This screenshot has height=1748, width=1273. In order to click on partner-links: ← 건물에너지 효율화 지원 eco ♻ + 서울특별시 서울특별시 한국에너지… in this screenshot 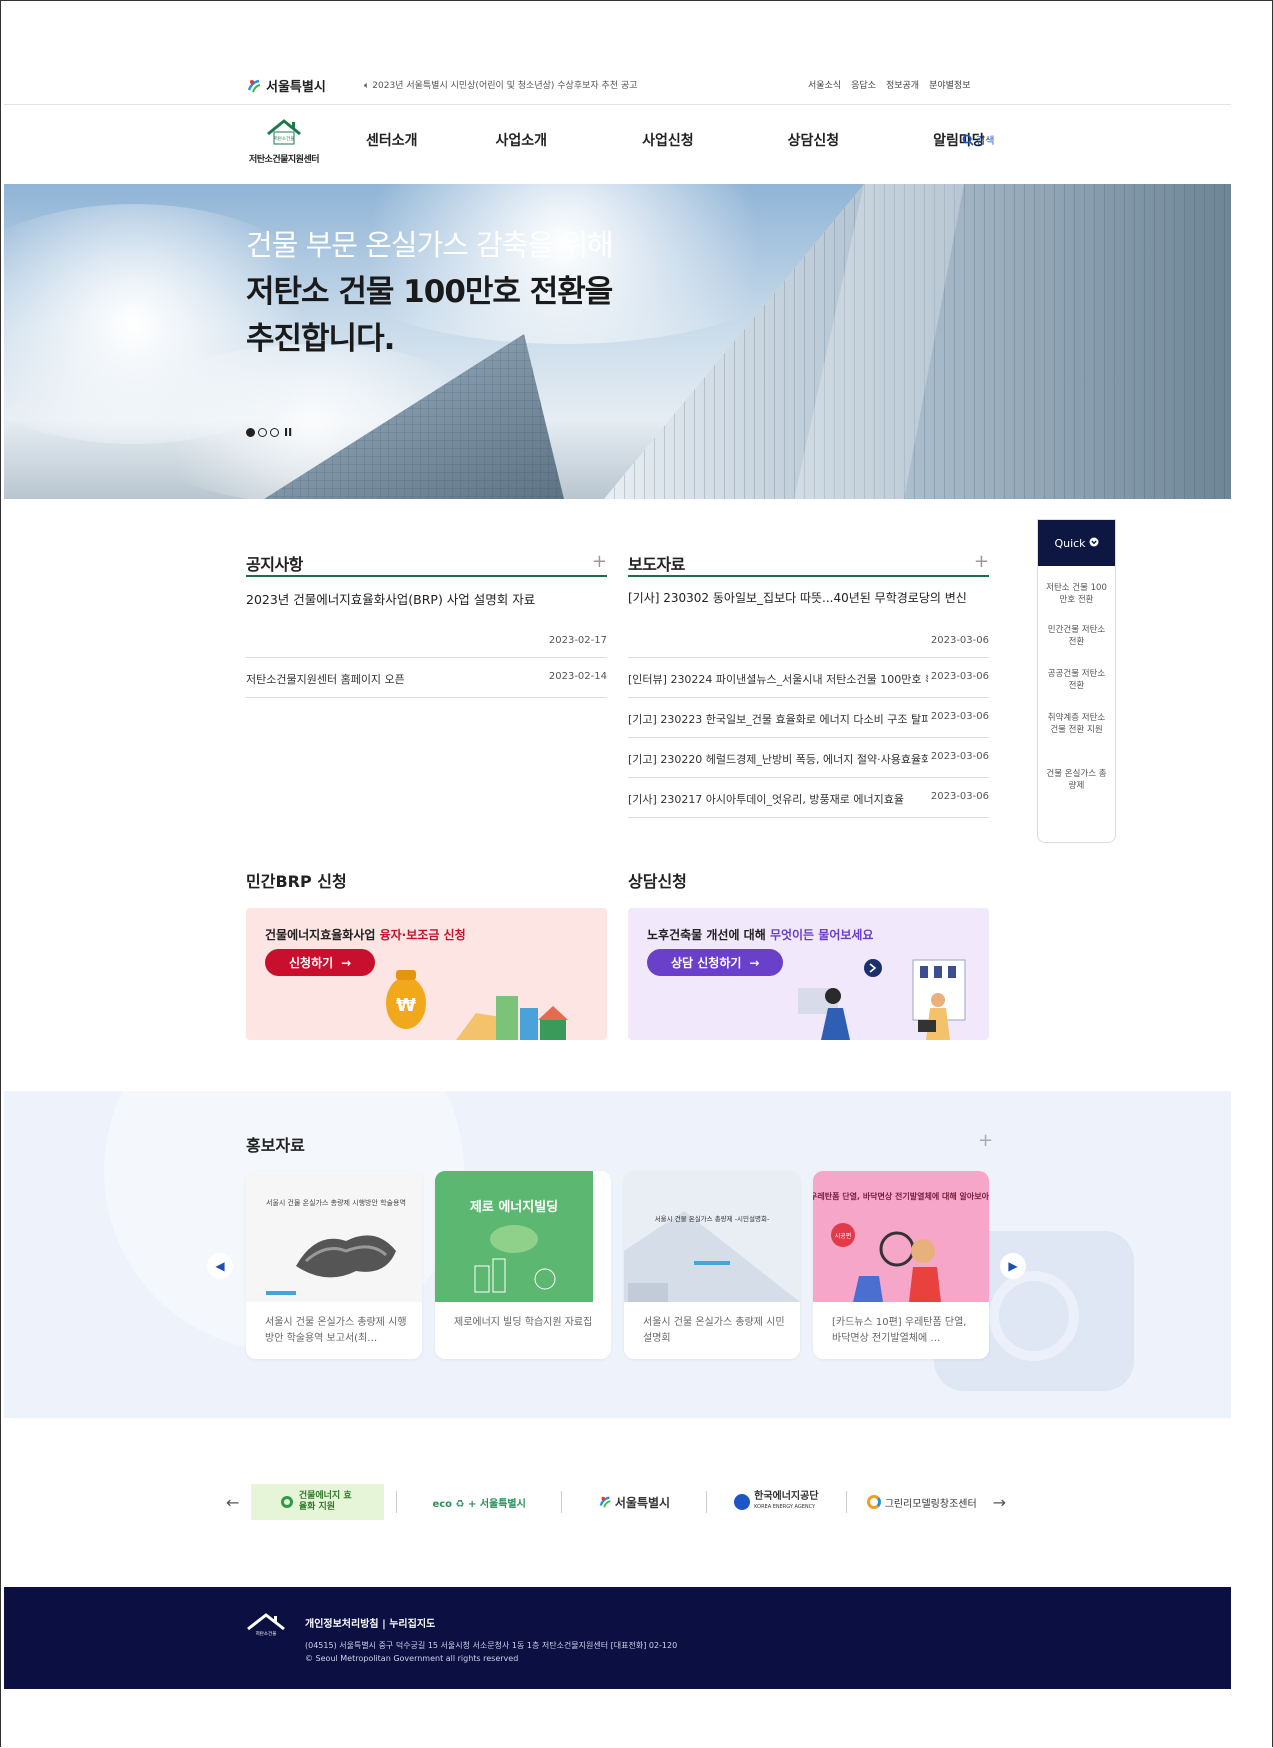, I will do `click(616, 1502)`.